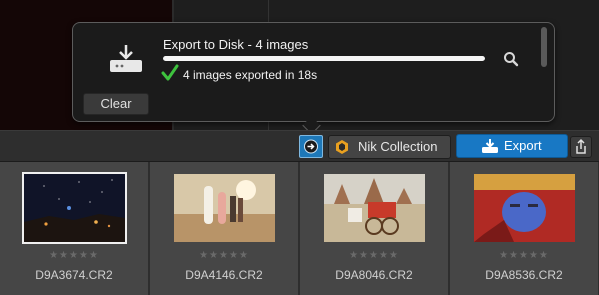 The height and width of the screenshot is (295, 599). I want to click on bottom-toolbar: Nik Collection Export, so click(299, 145).